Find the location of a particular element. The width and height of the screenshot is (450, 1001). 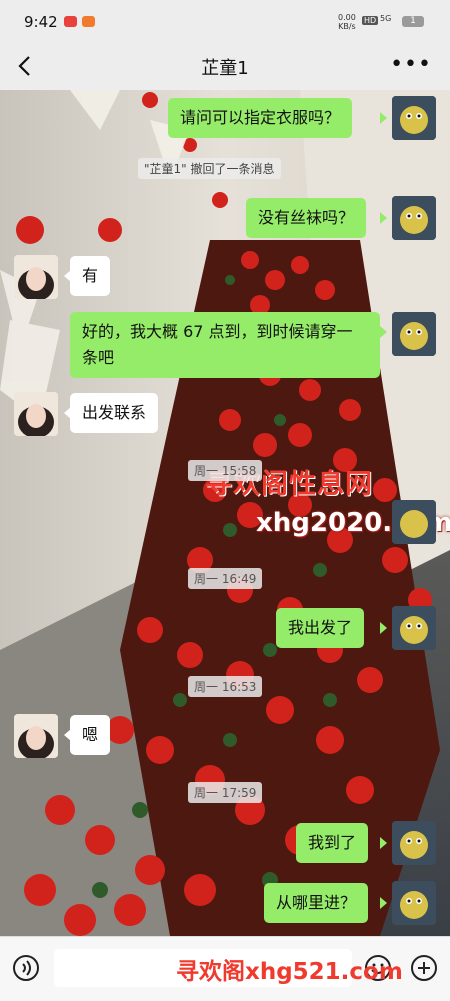

message-bubble-sent: 从哪里进？ is located at coordinates (316, 903).